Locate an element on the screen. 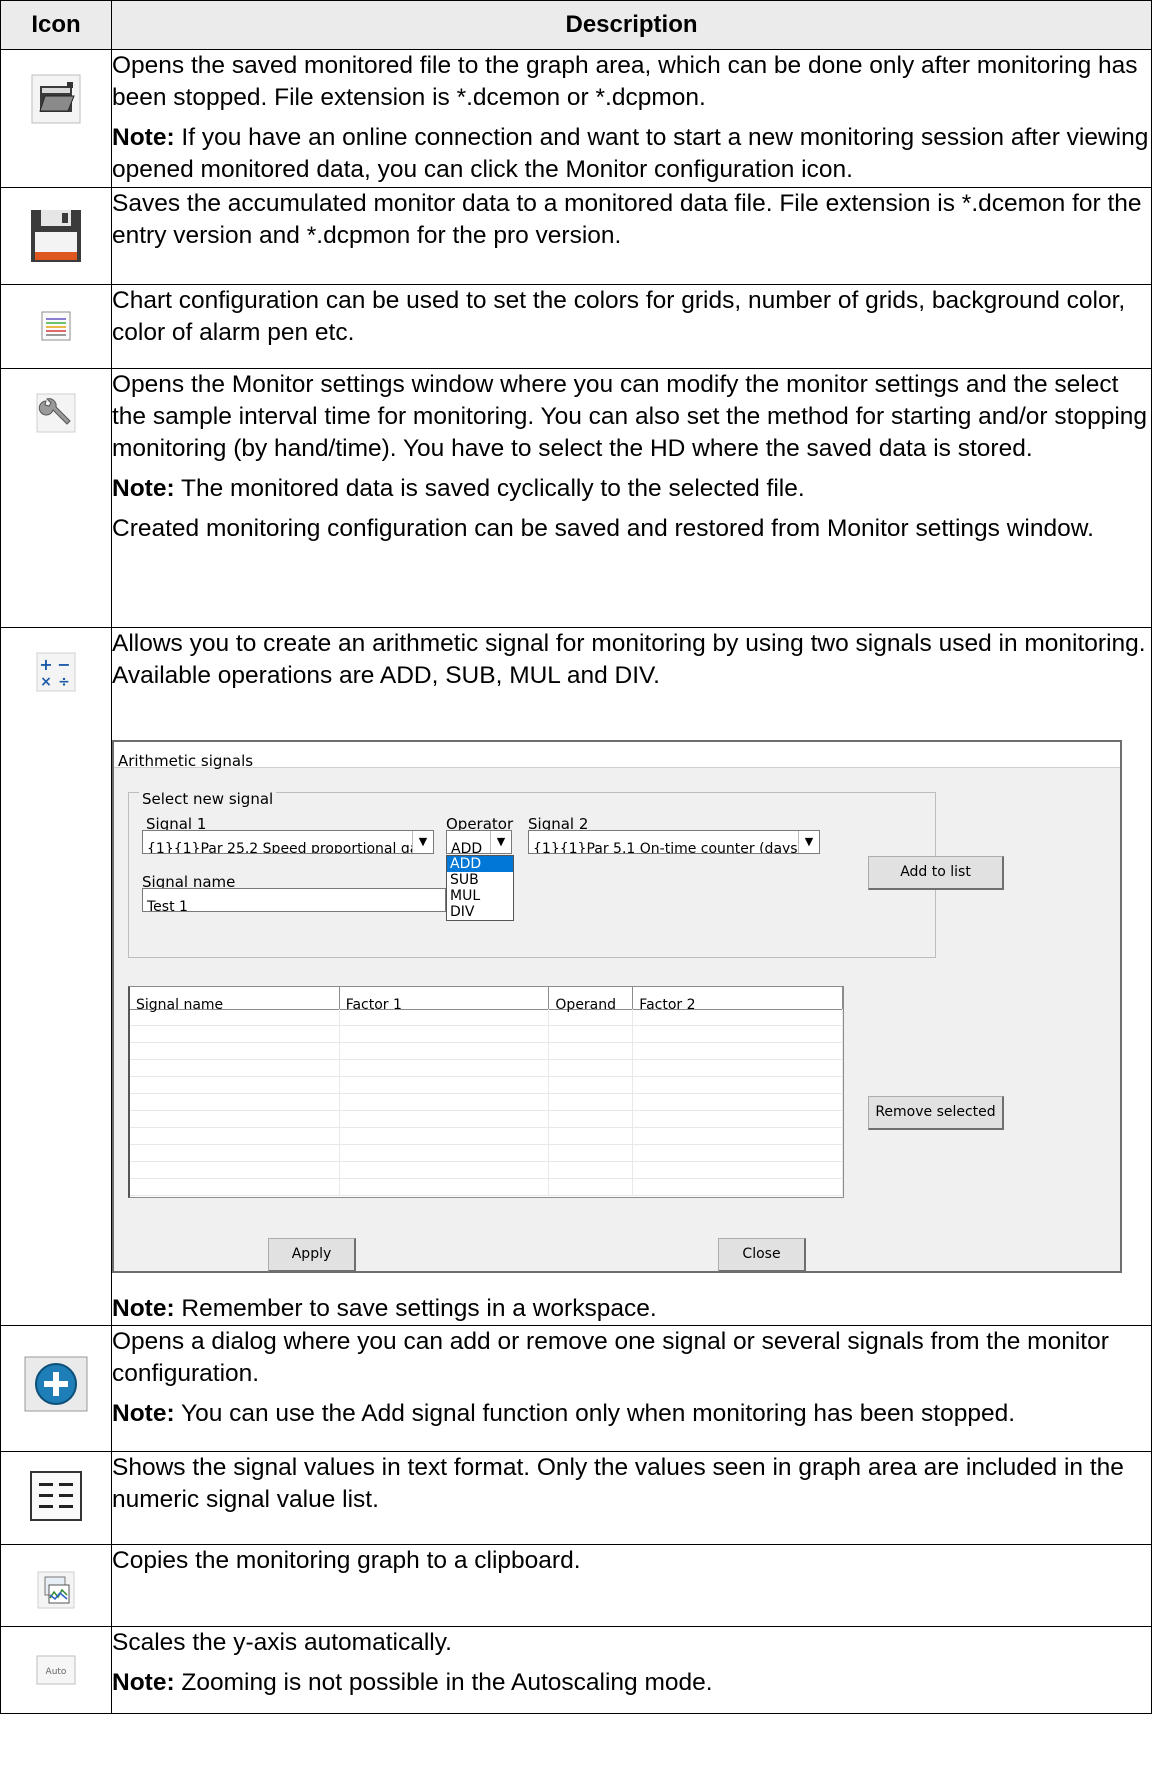 The height and width of the screenshot is (1767, 1153). operator-option: DIV is located at coordinates (480, 912).